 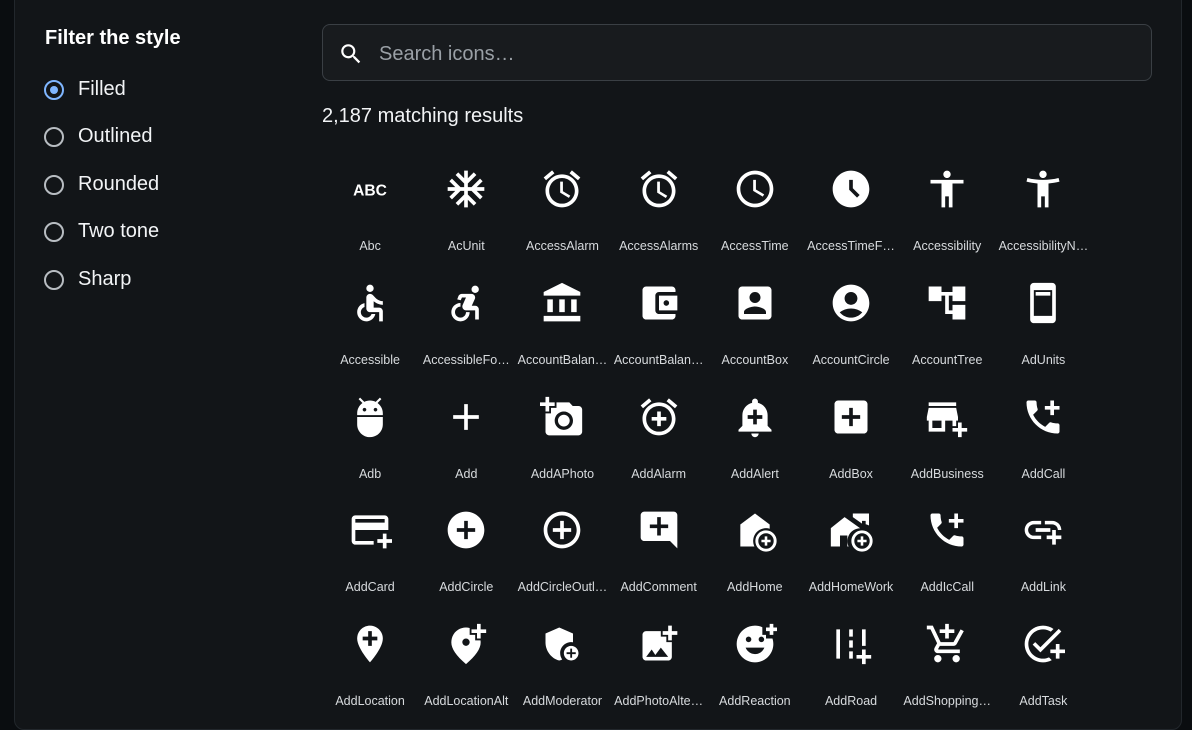 I want to click on search-input, so click(x=759, y=54).